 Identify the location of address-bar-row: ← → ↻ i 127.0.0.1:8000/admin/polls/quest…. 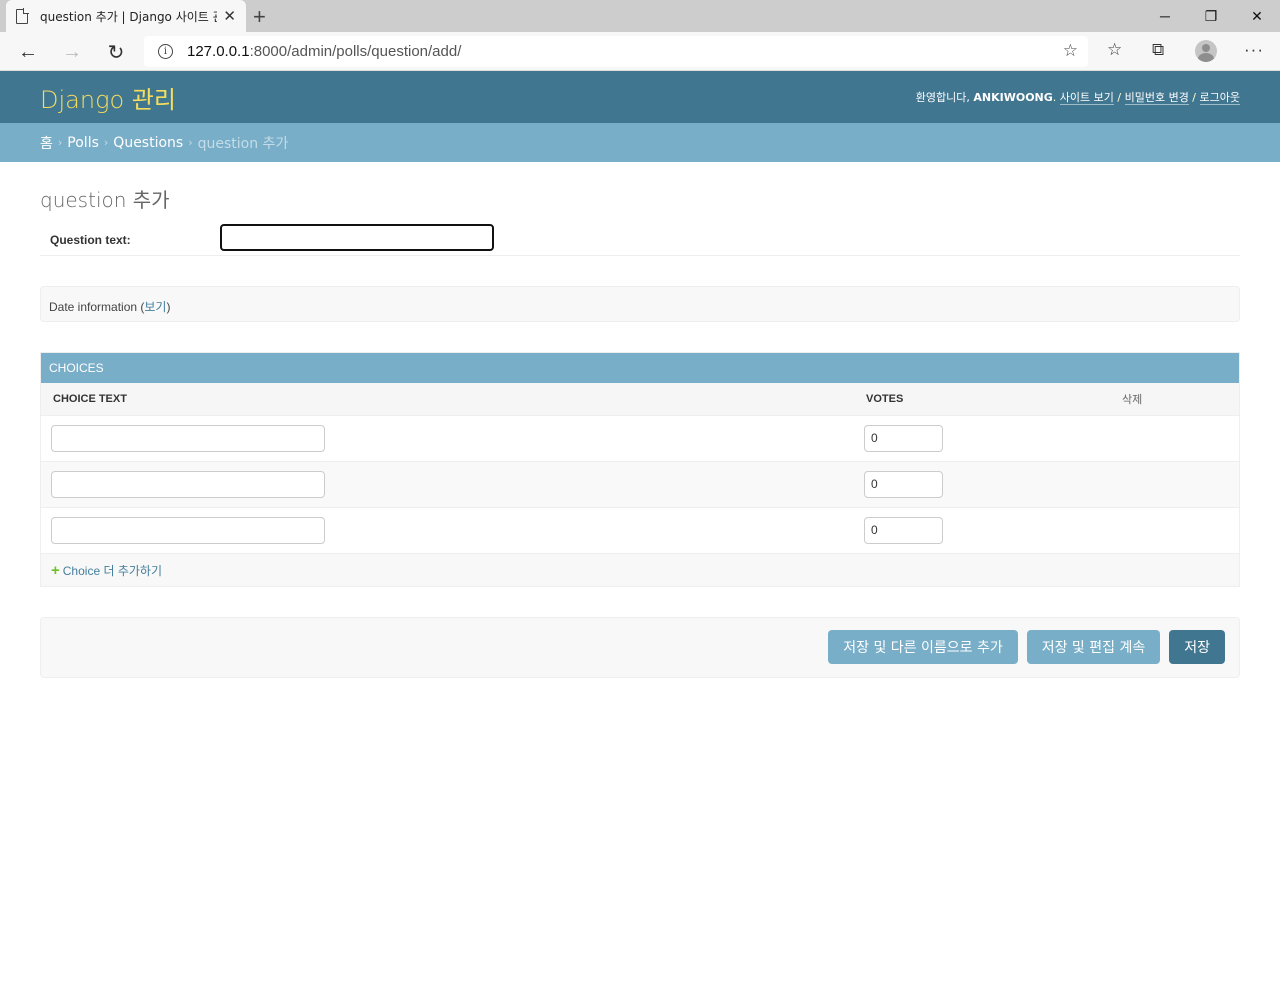
(640, 51).